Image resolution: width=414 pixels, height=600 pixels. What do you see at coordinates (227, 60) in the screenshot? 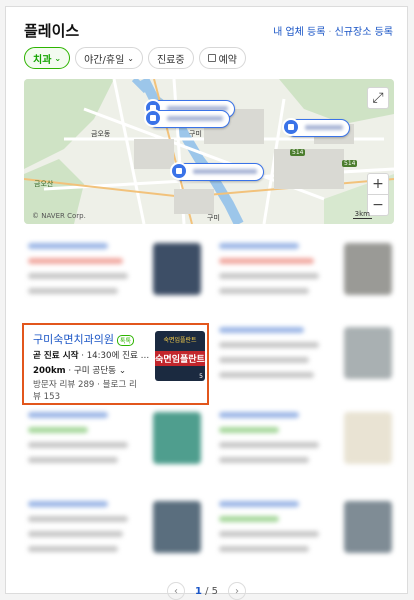
I see `filter-chip-label: 예약` at bounding box center [227, 60].